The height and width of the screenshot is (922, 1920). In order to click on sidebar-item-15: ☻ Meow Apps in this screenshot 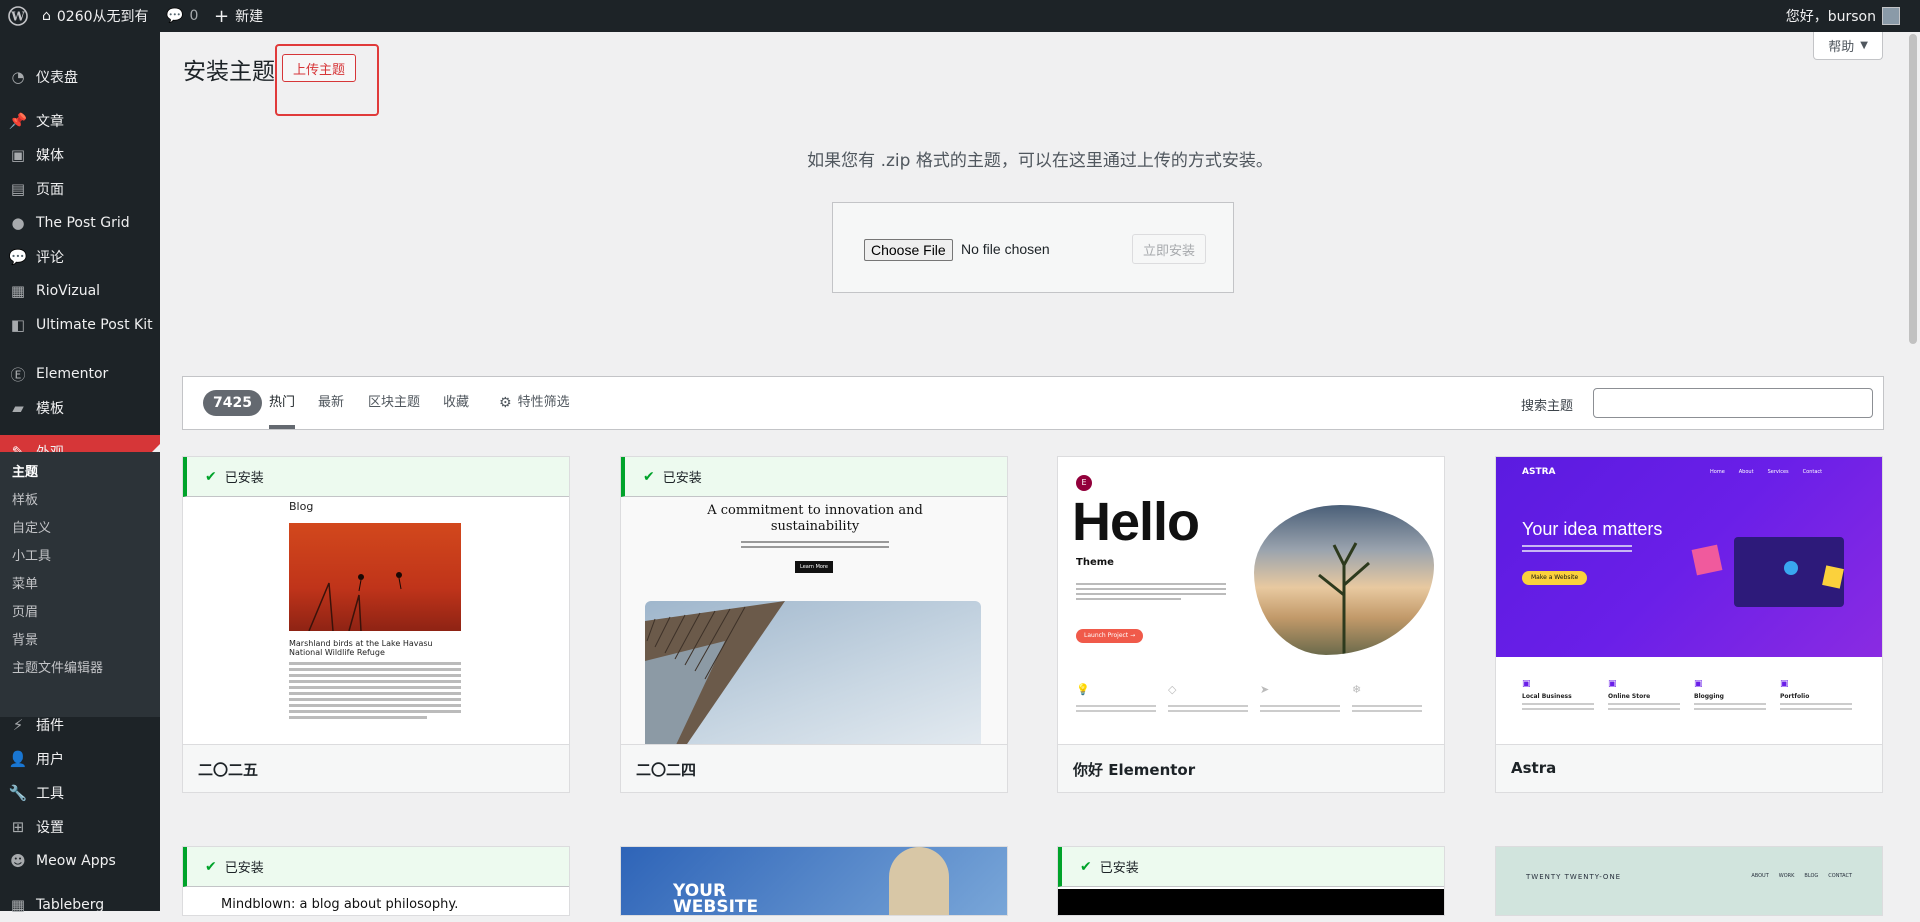, I will do `click(80, 861)`.